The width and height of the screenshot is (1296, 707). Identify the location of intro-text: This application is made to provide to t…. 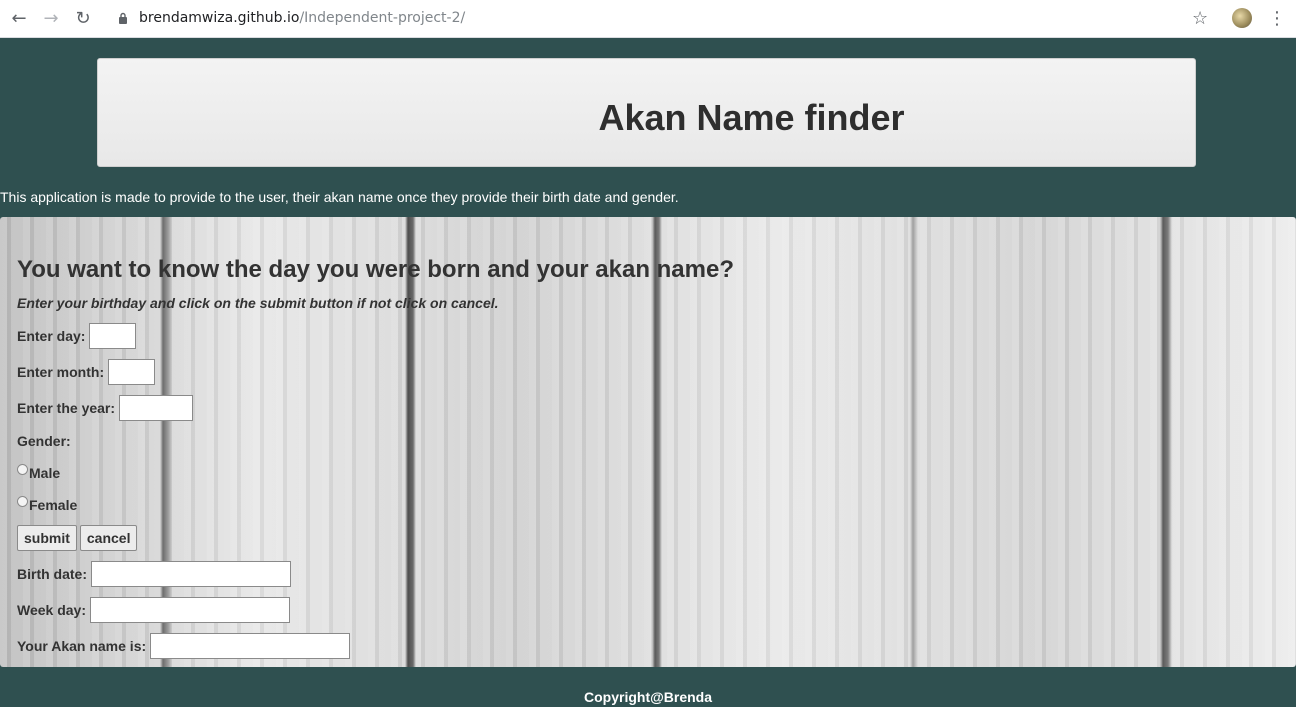
(339, 197).